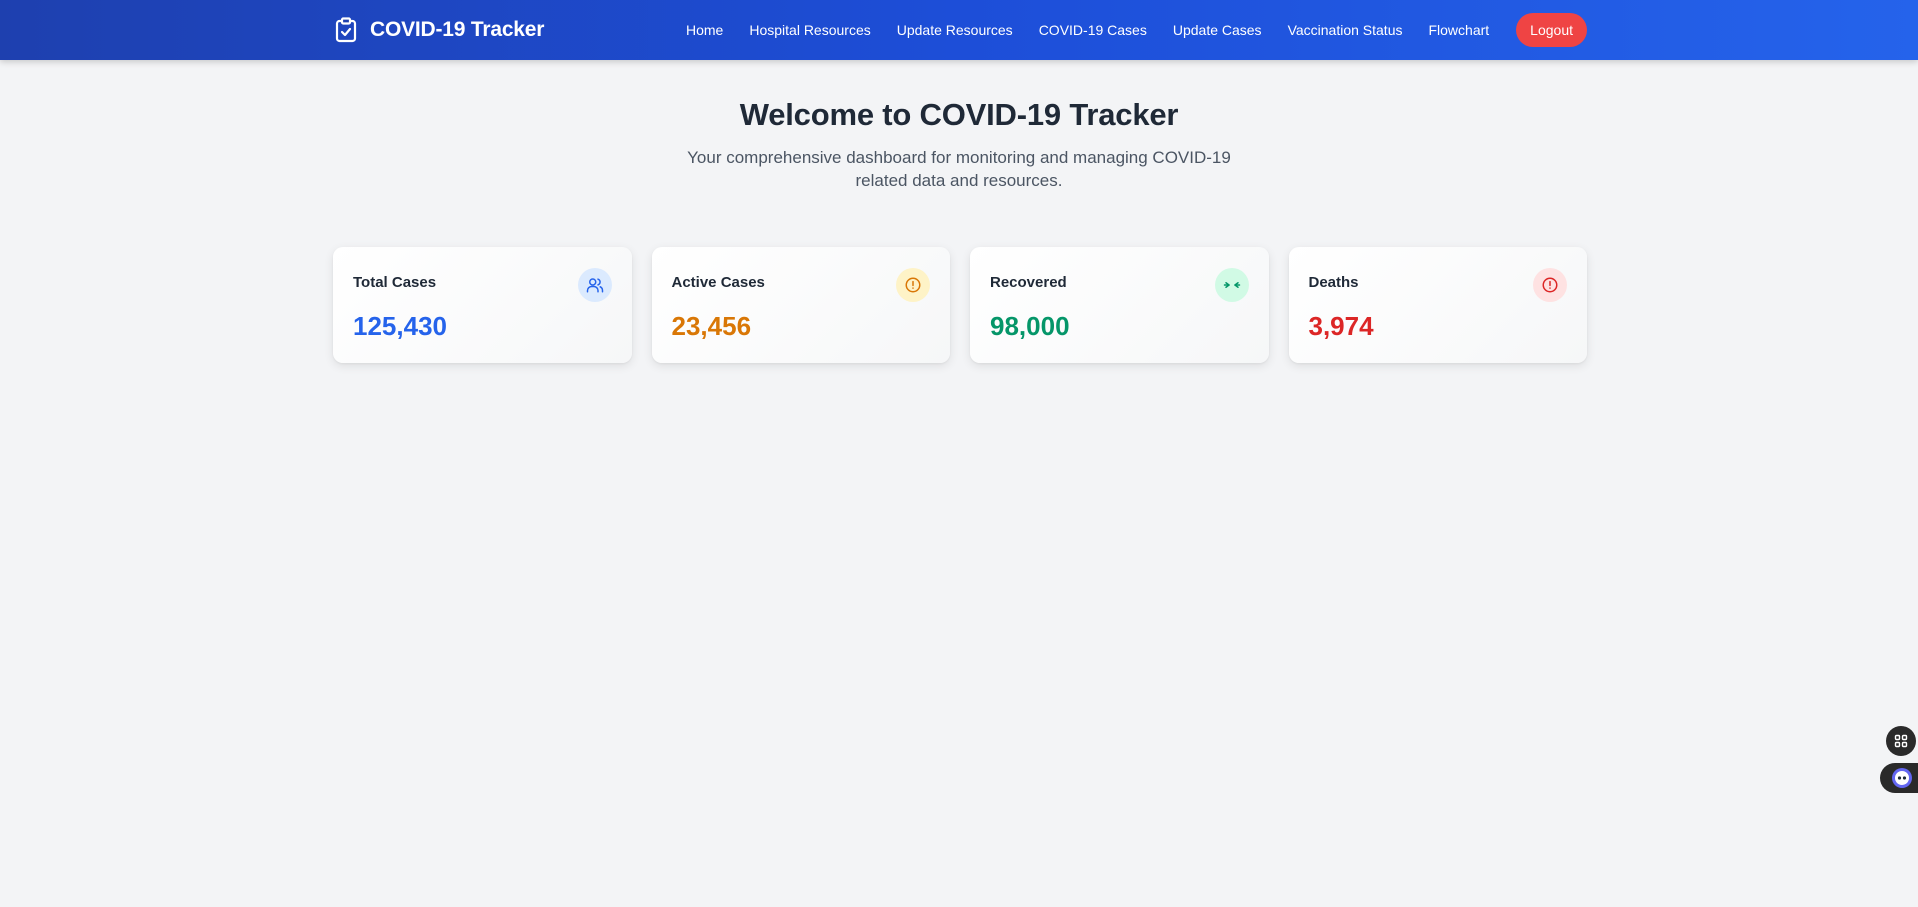 The height and width of the screenshot is (907, 1918). I want to click on stat-value: 125,430, so click(400, 326).